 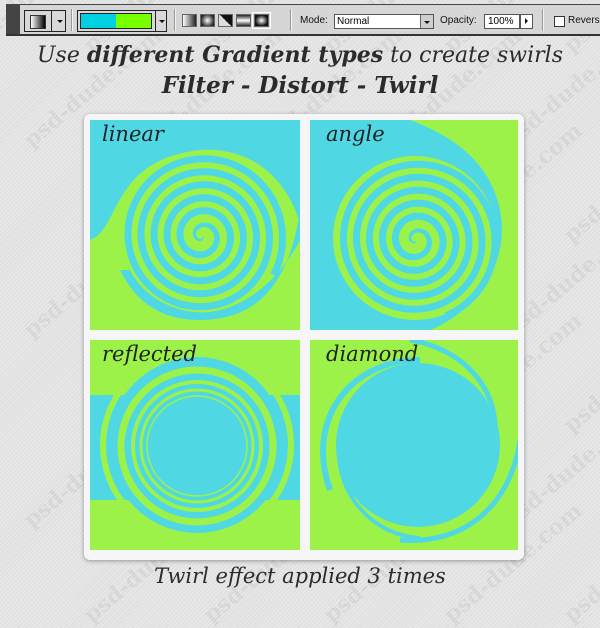 I want to click on gradient-preset-icon, so click(x=38, y=22).